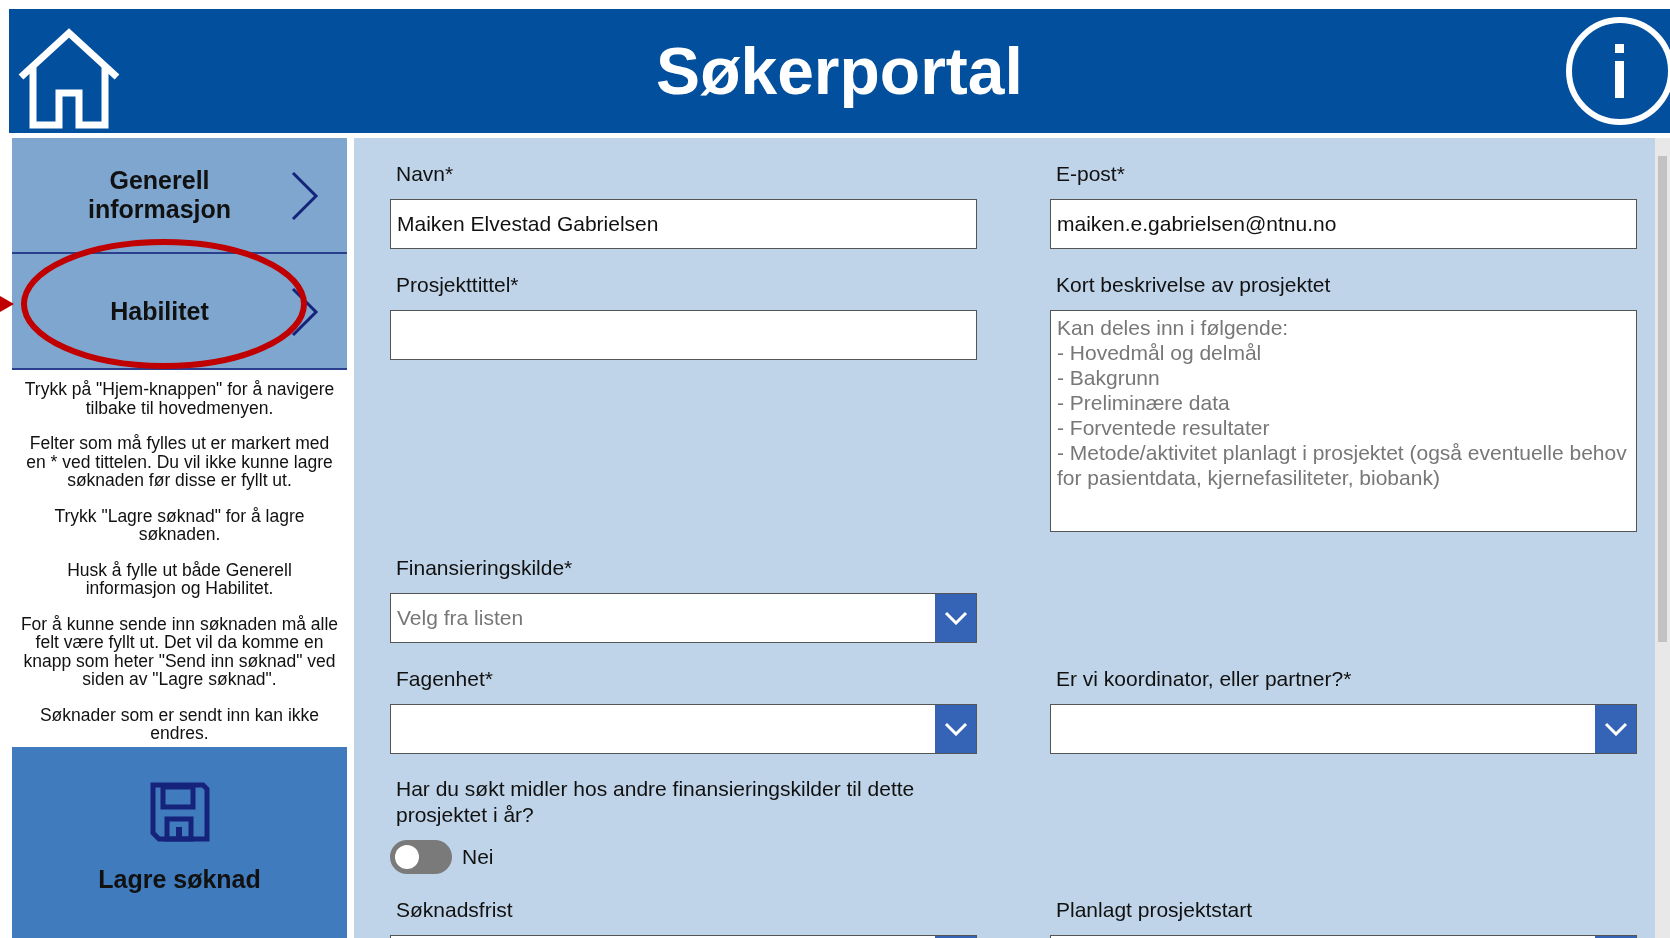 Image resolution: width=1670 pixels, height=938 pixels. Describe the element at coordinates (179, 579) in the screenshot. I see `help-text: Husk å fylle ut både Generell informasjon og Habilitet.` at that location.